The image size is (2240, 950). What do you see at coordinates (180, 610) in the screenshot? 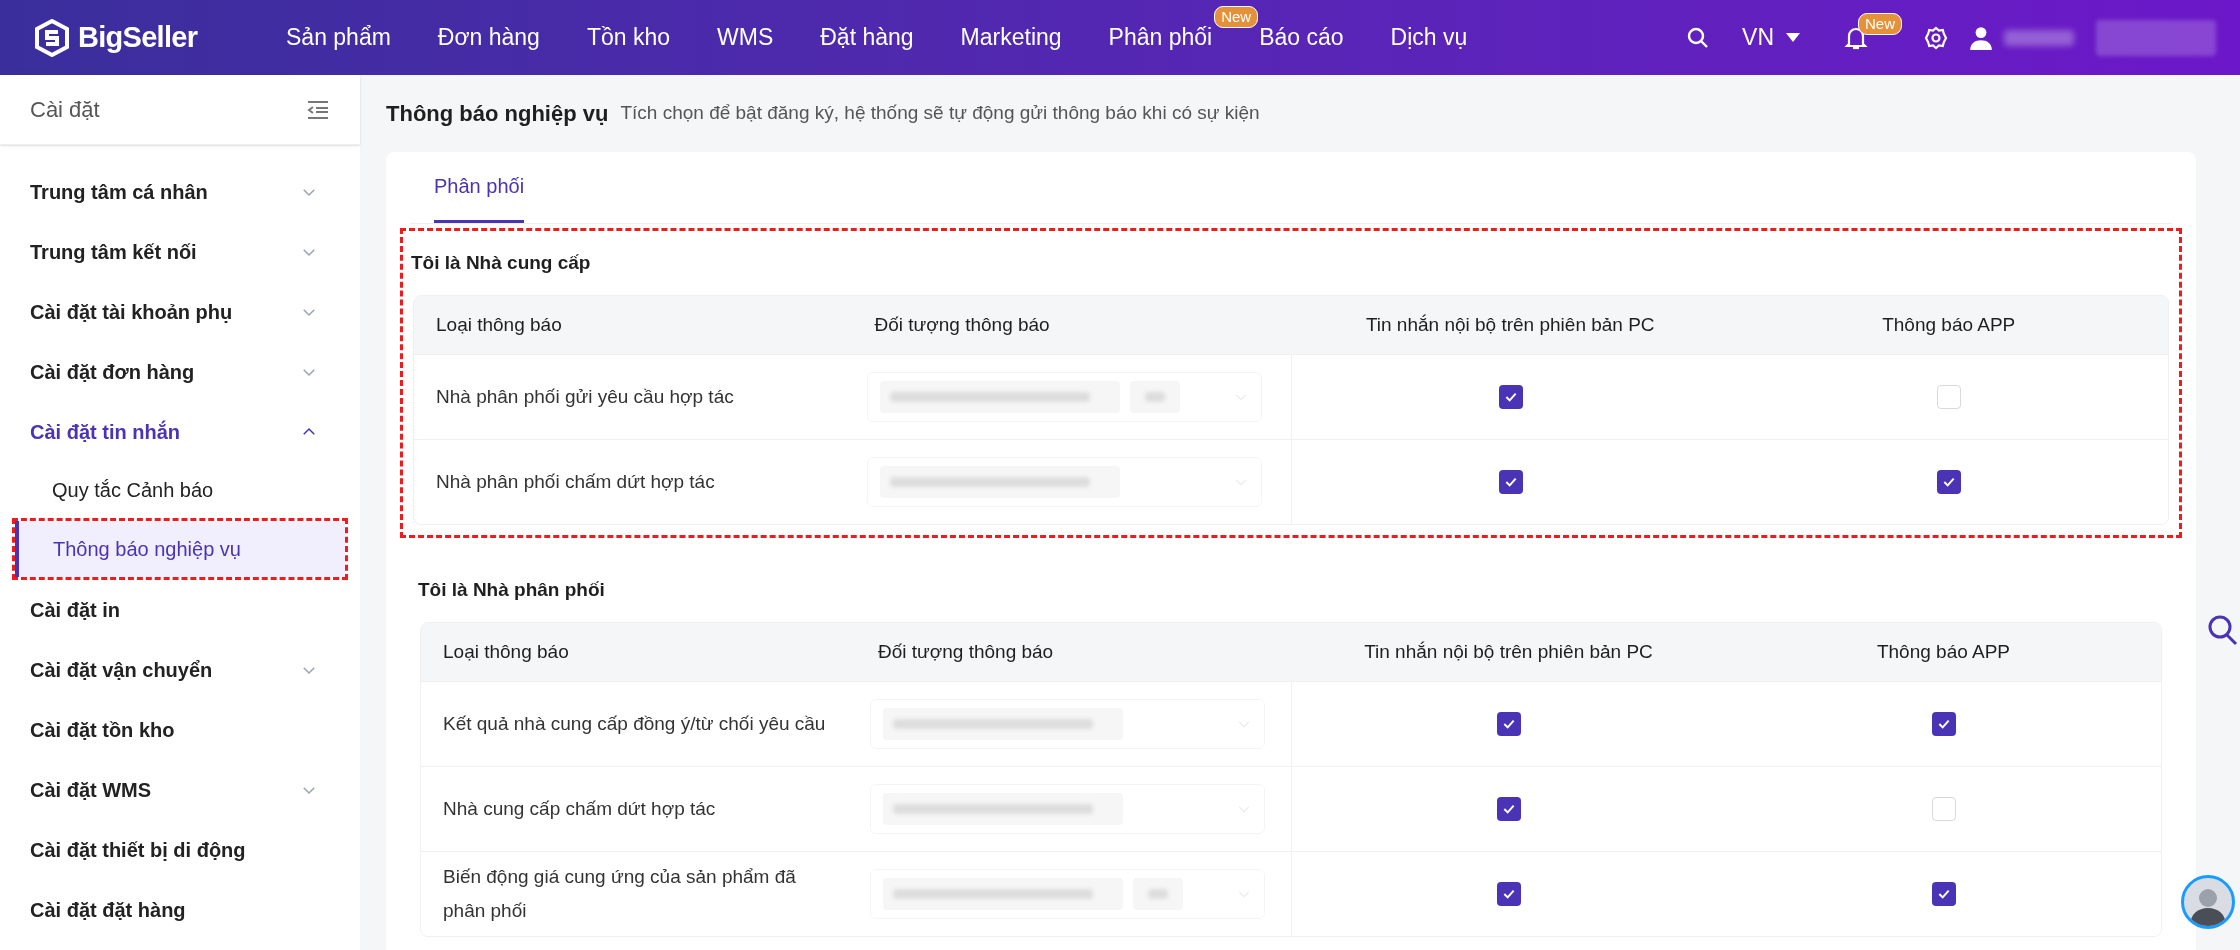
I see `sidebar-item: Cài đặt in` at bounding box center [180, 610].